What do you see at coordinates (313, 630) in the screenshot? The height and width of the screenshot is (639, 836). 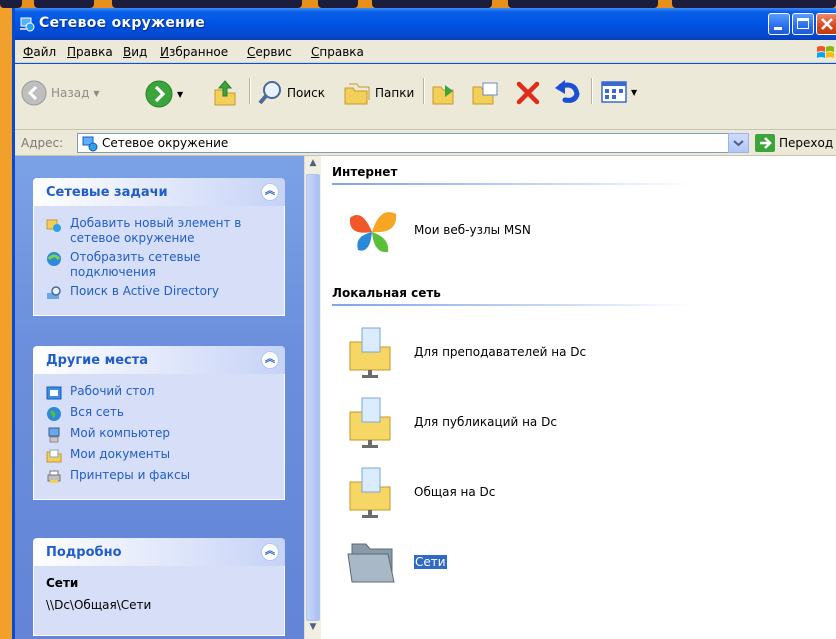 I see `scroll-down-icon: ▼` at bounding box center [313, 630].